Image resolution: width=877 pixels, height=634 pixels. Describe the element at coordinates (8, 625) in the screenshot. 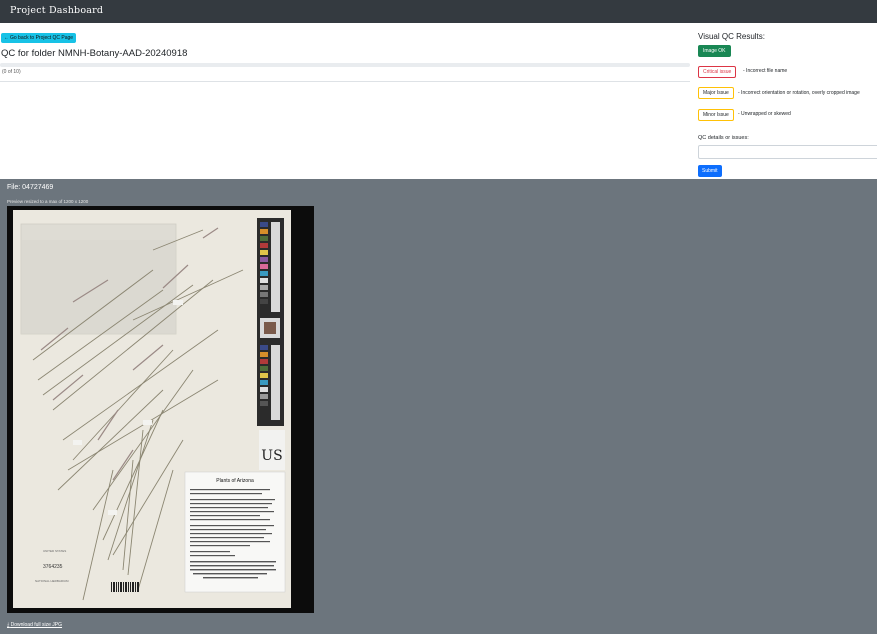

I see `download-icon: ⤓` at that location.